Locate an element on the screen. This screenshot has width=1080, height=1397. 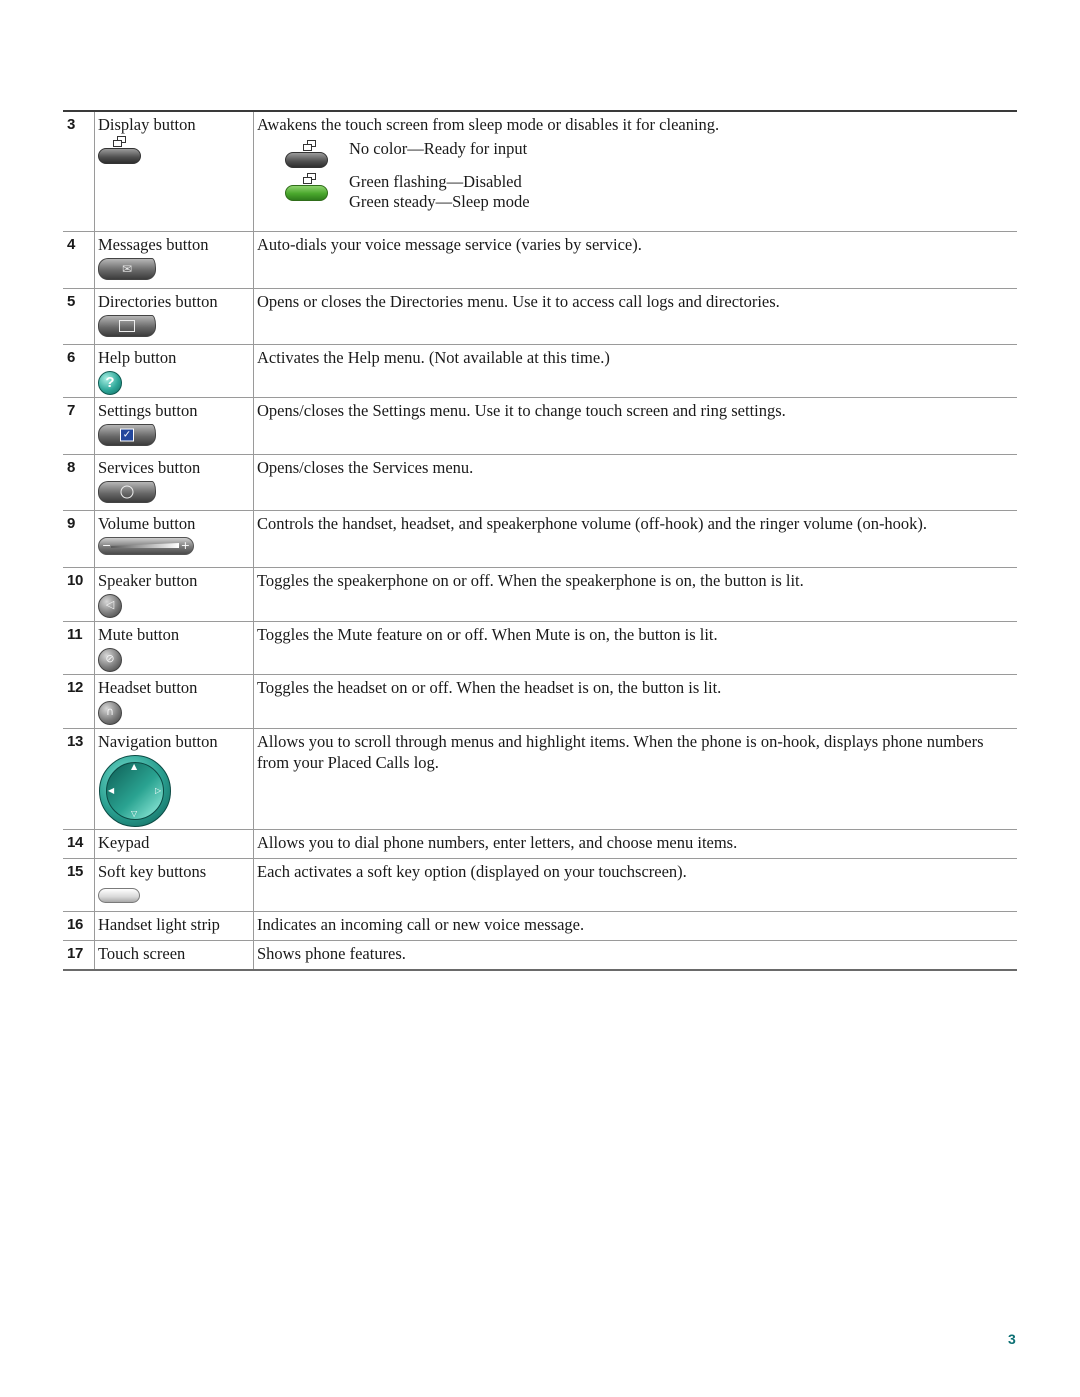
row-number: 9 is located at coordinates (79, 539).